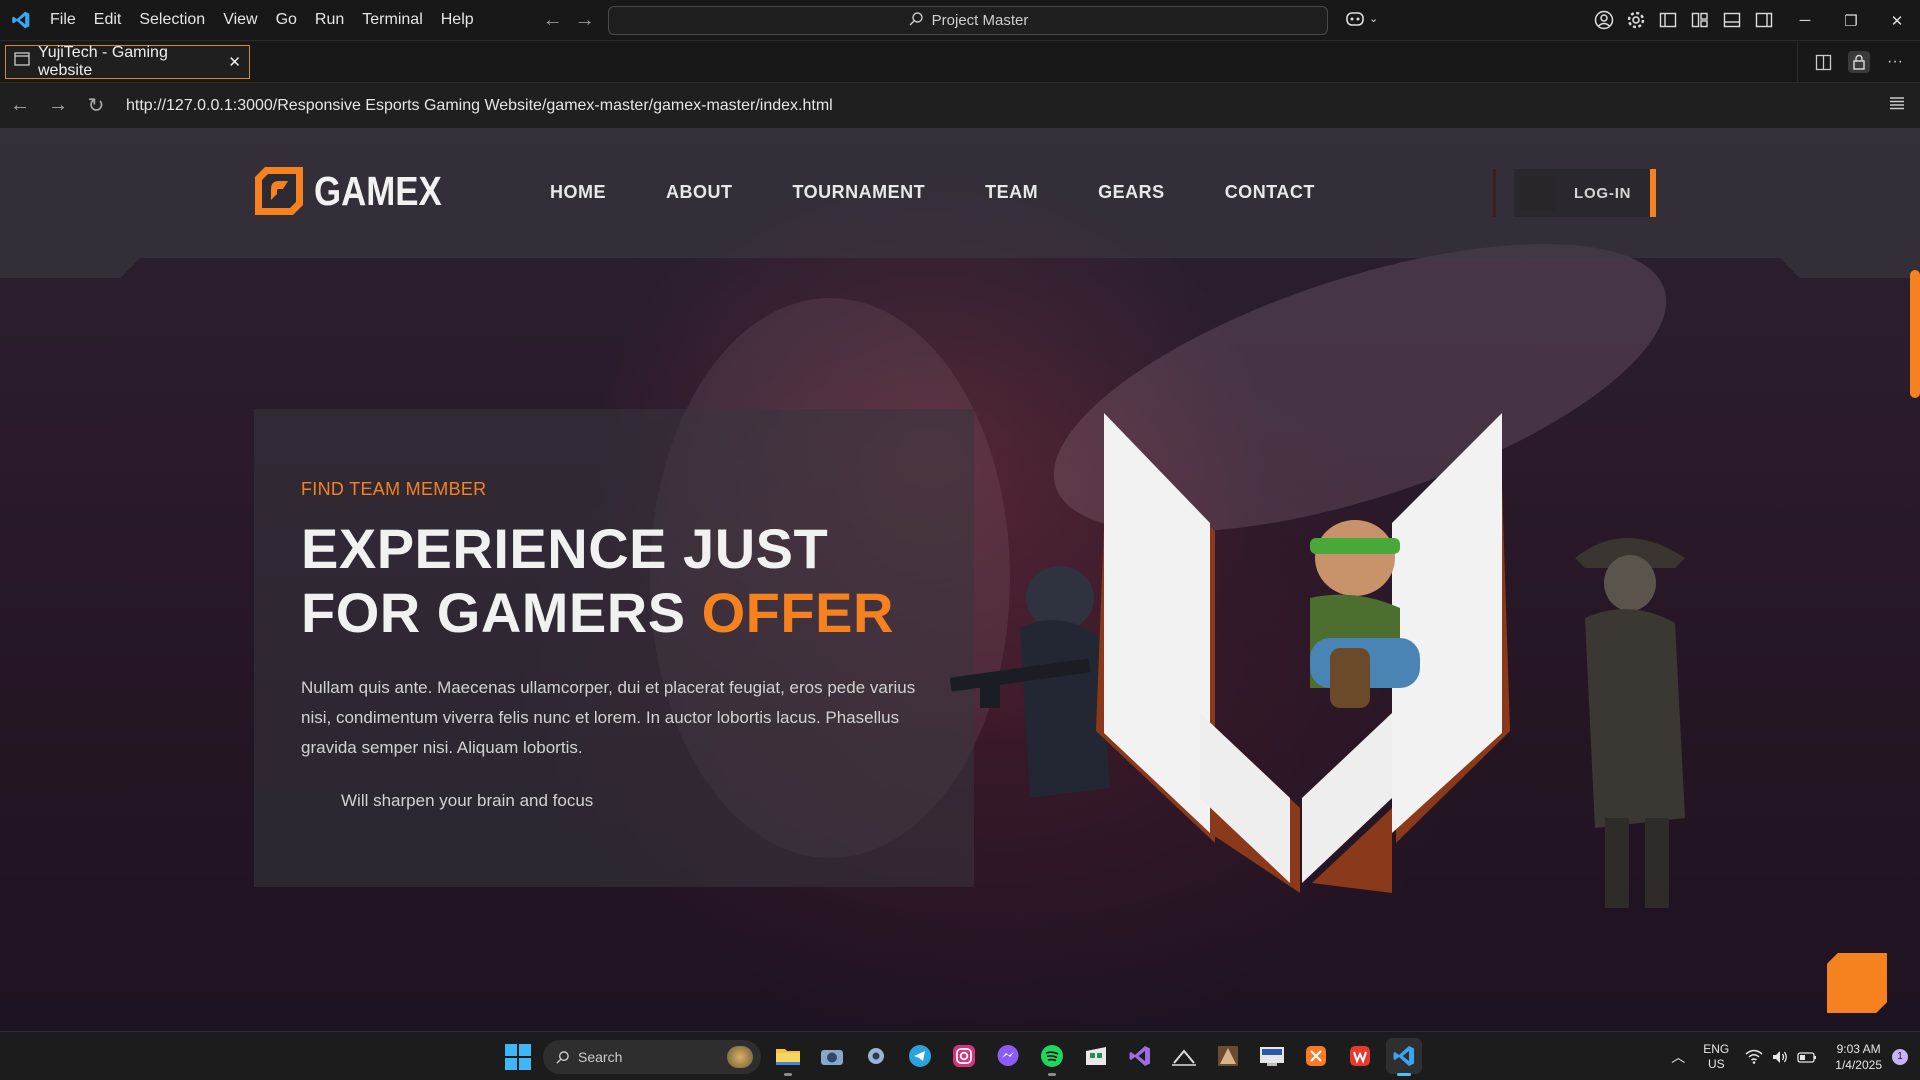  I want to click on menu-view: View, so click(240, 20).